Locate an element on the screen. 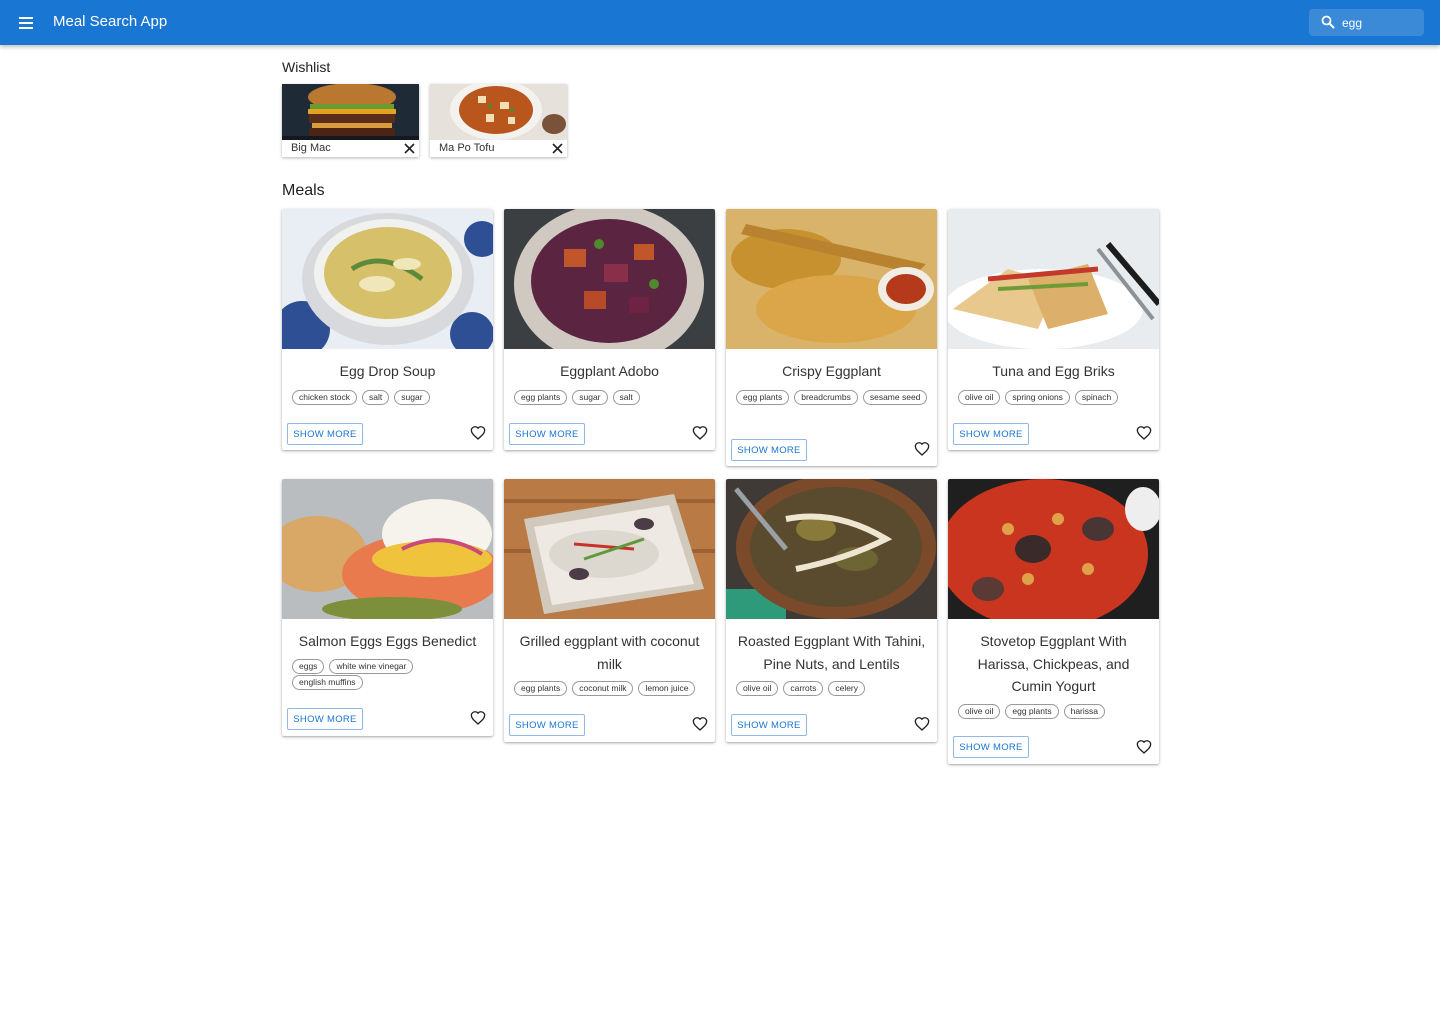  ingredient-chips: egg plants coconut milk lemon juice is located at coordinates (610, 689).